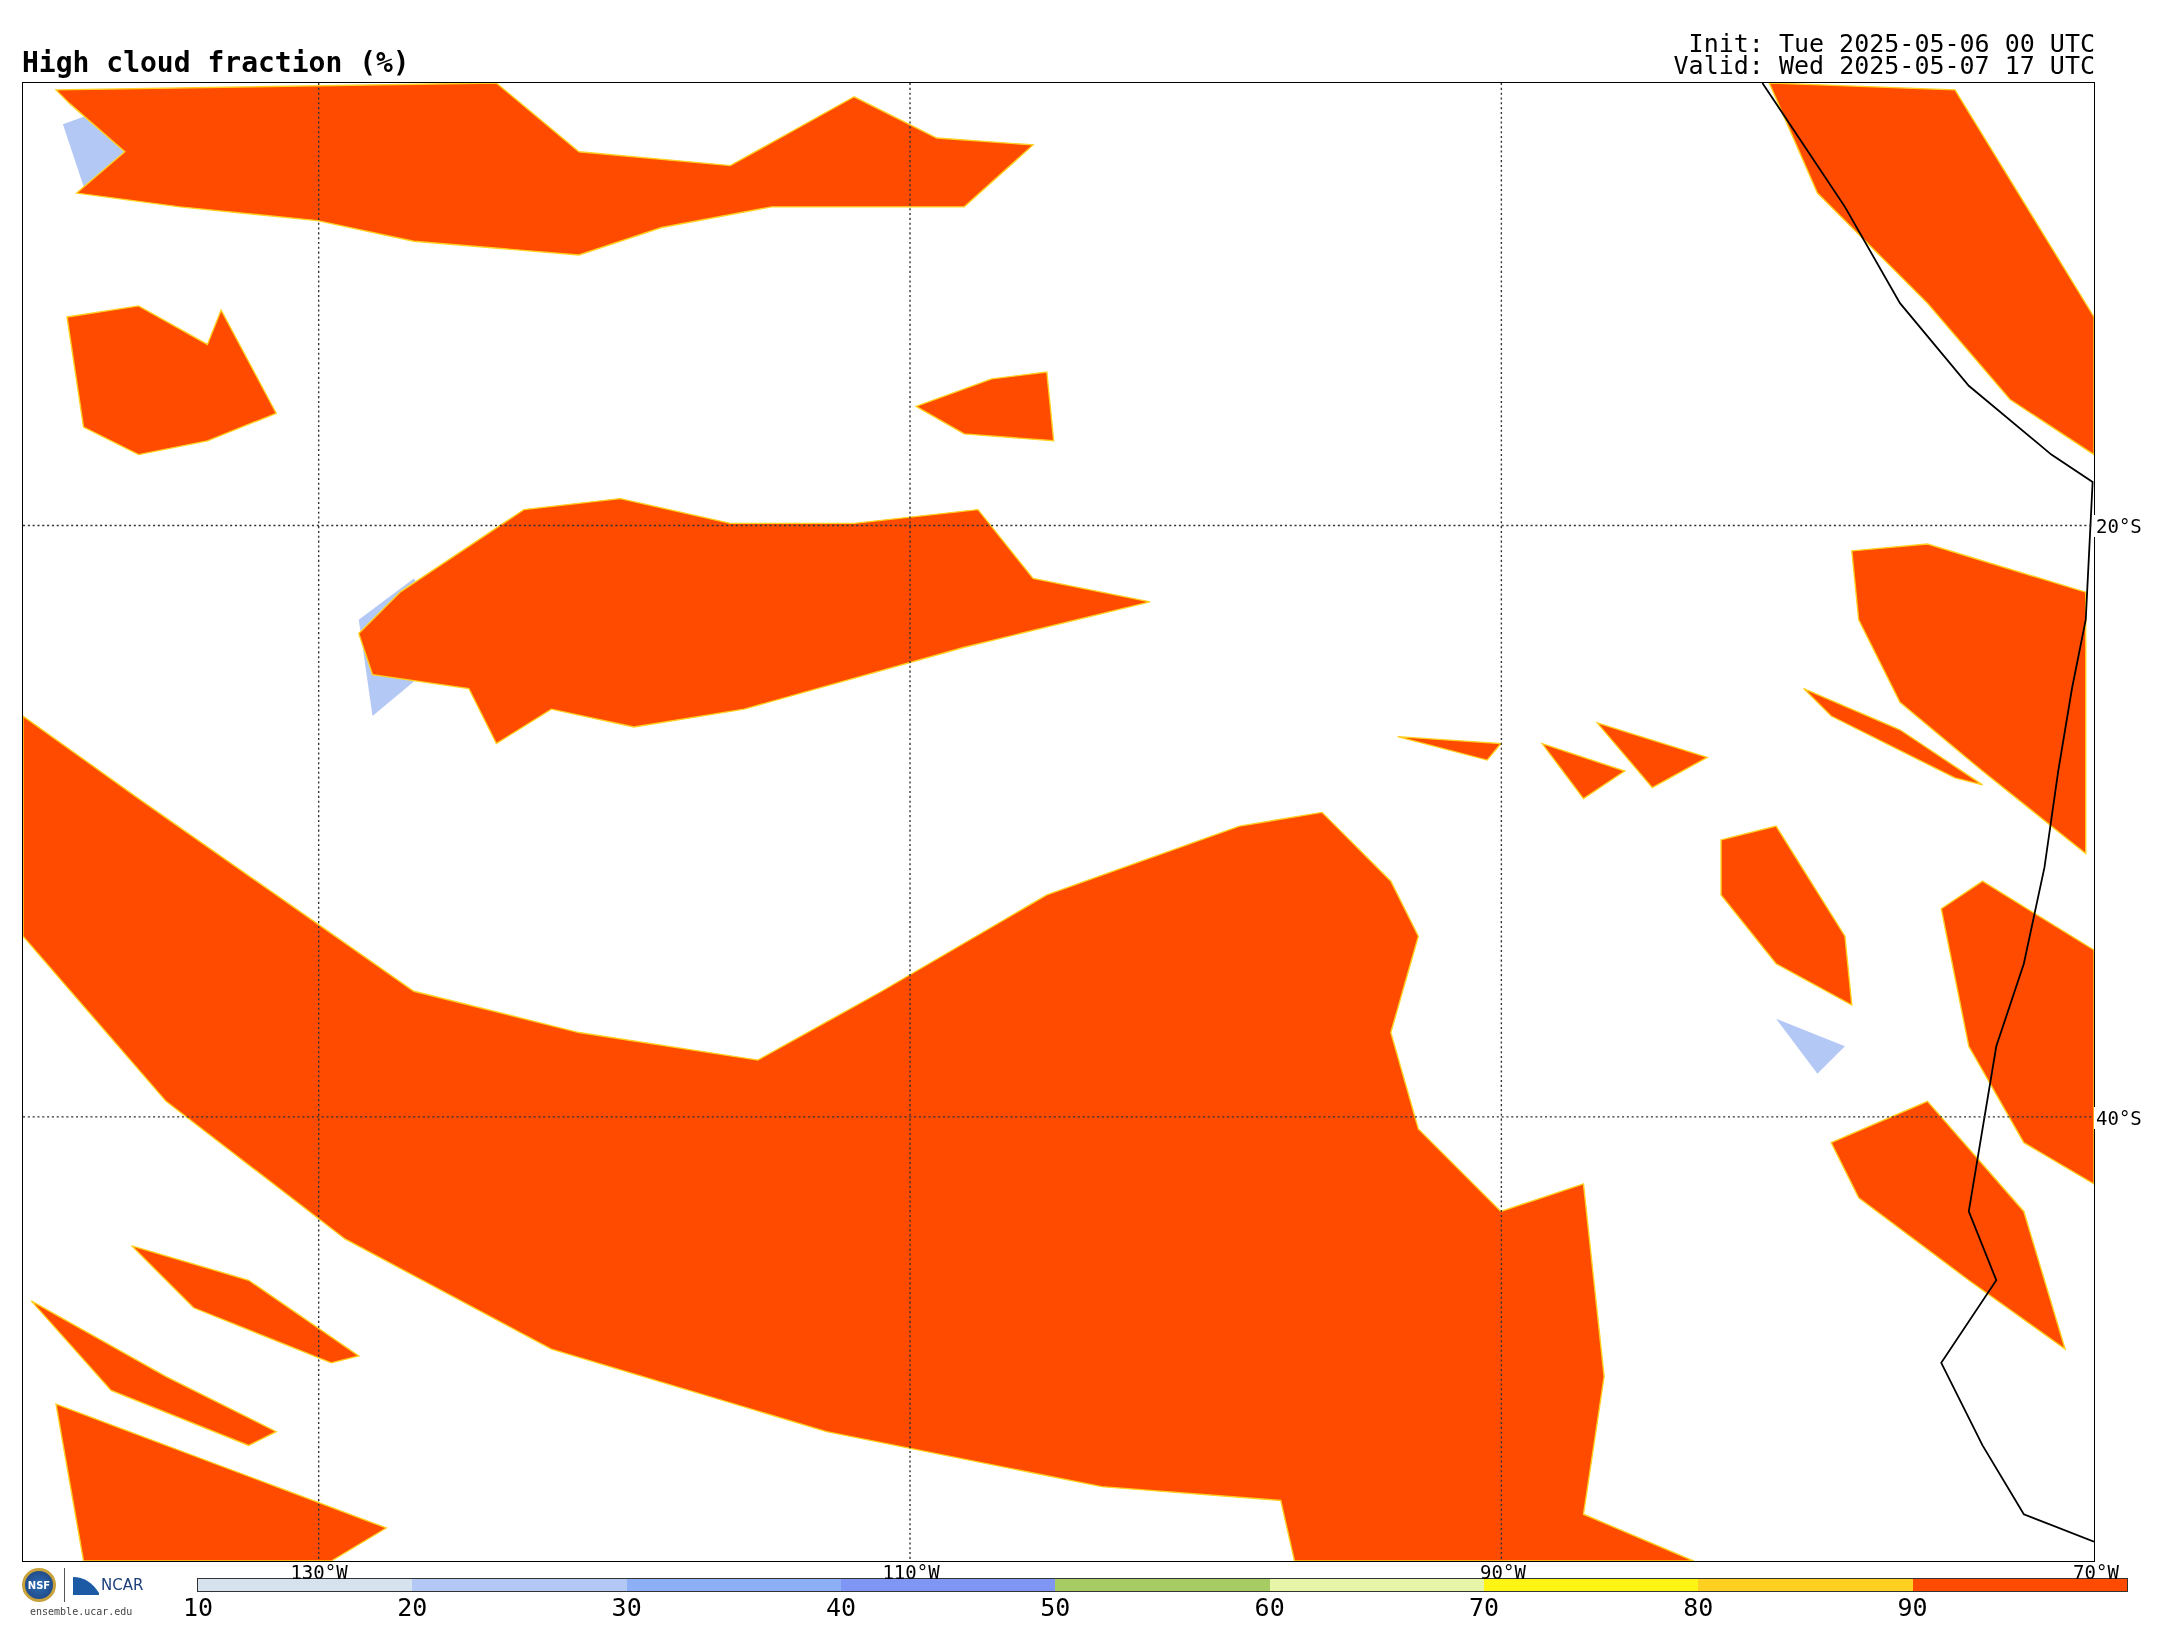  I want to click on colorbar-tick-label: 30, so click(626, 1608).